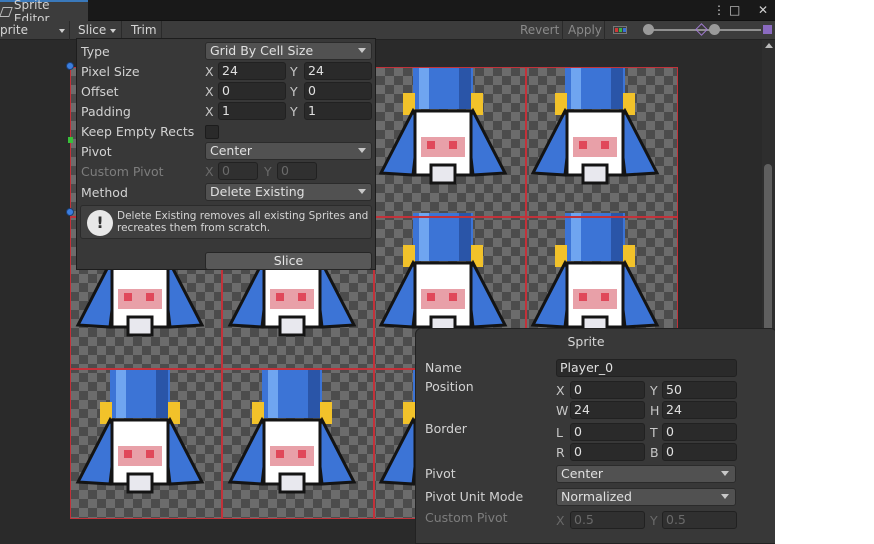  Describe the element at coordinates (607, 410) in the screenshot. I see `position-w-field: 24` at that location.